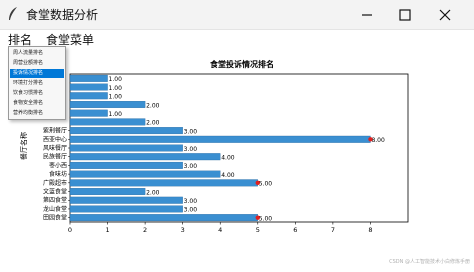 This screenshot has height=272, width=474. Describe the element at coordinates (378, 140) in the screenshot. I see `bar-value-label: 8.00` at that location.